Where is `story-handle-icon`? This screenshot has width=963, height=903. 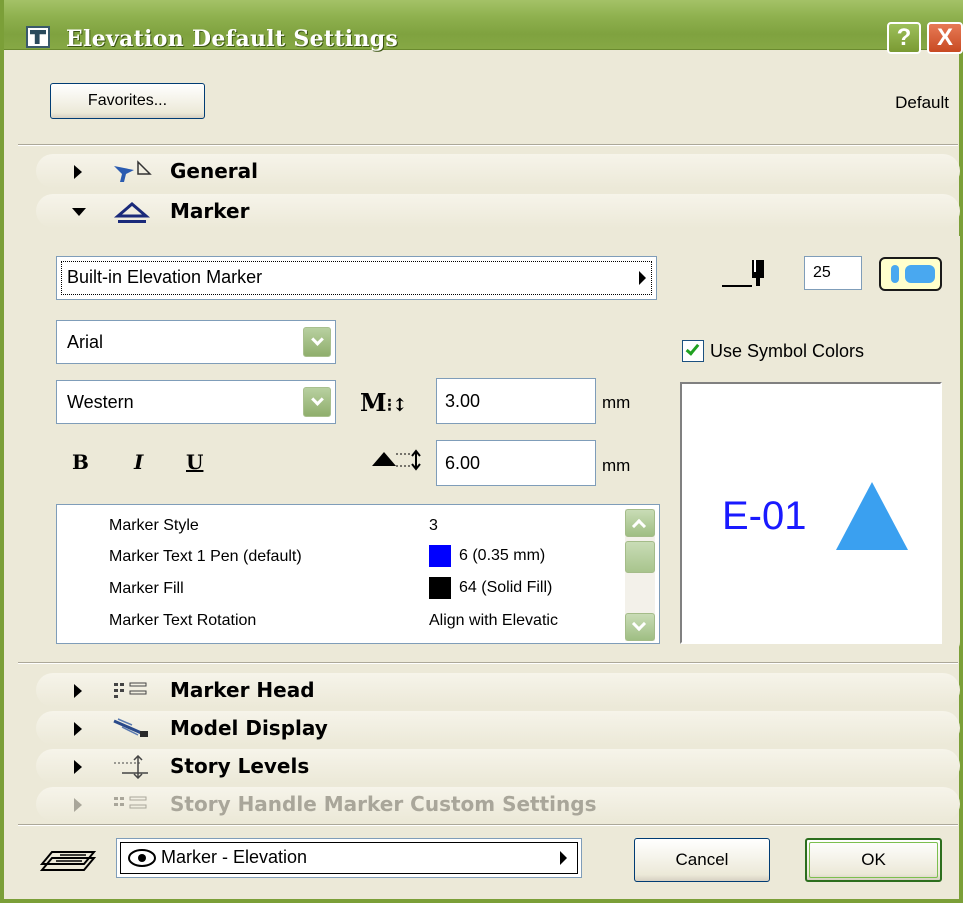
story-handle-icon is located at coordinates (130, 802).